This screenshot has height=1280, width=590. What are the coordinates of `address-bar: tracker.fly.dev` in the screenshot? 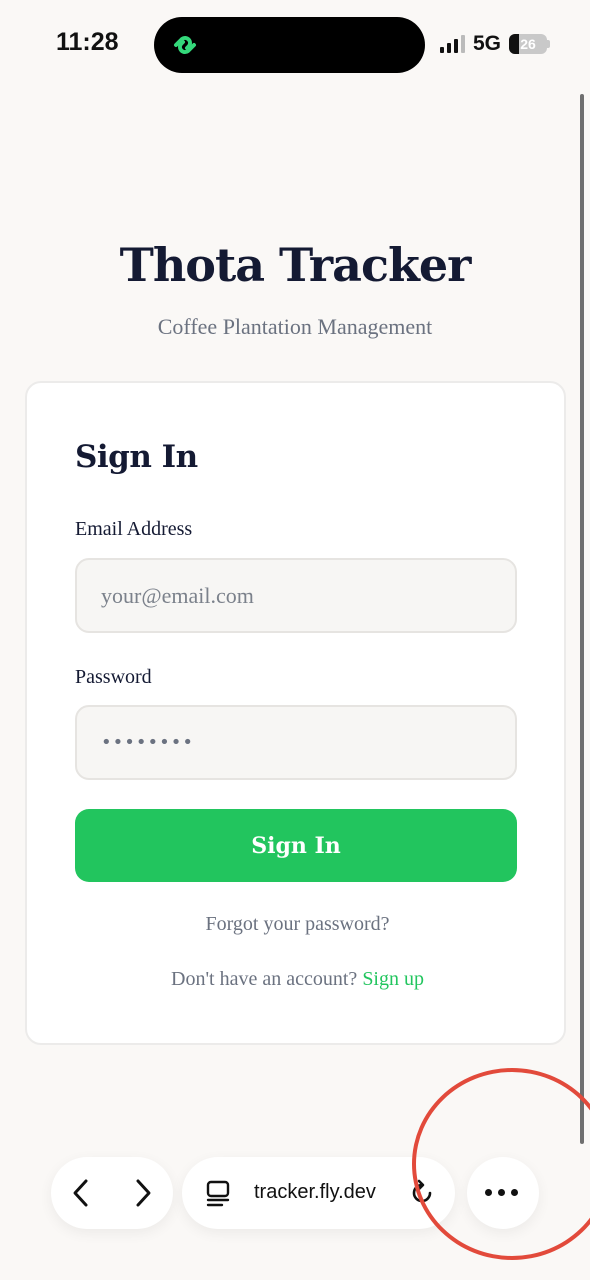 It's located at (318, 1193).